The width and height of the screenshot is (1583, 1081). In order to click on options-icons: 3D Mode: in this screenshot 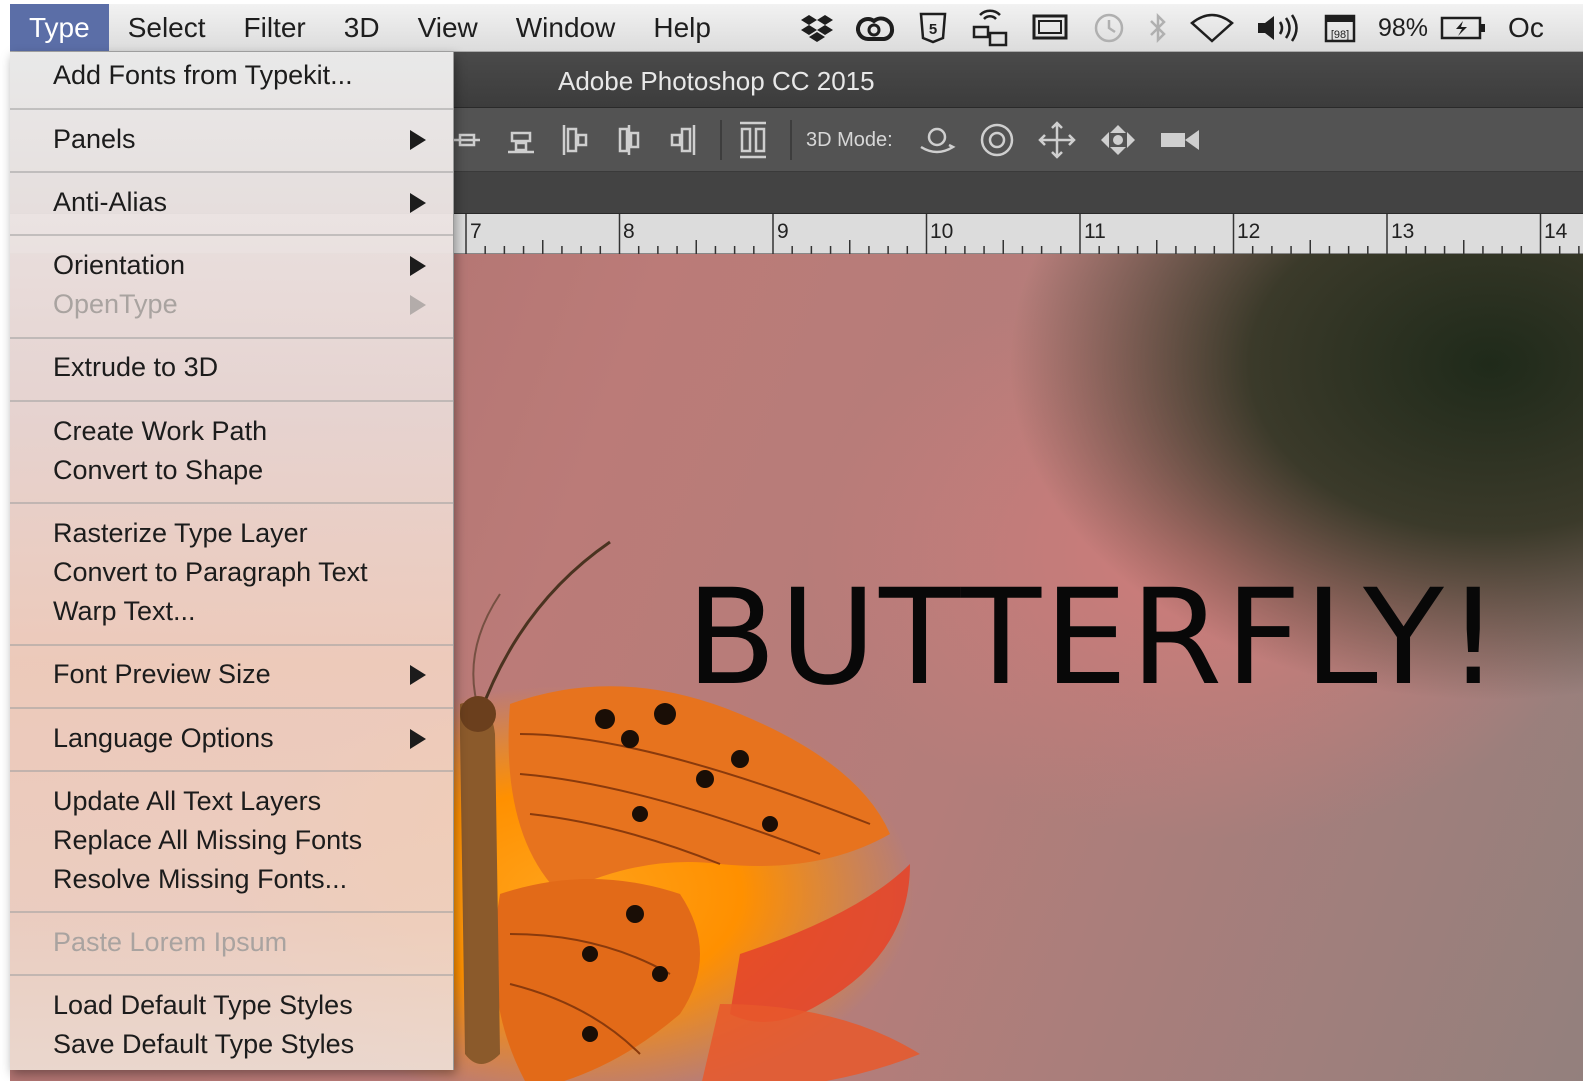, I will do `click(836, 140)`.